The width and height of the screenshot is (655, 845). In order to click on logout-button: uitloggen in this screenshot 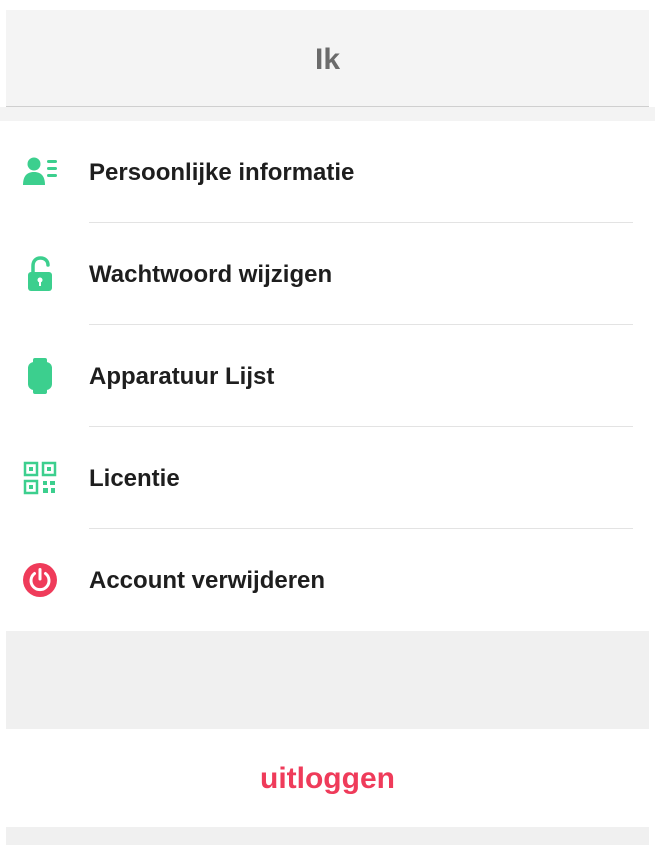, I will do `click(327, 778)`.